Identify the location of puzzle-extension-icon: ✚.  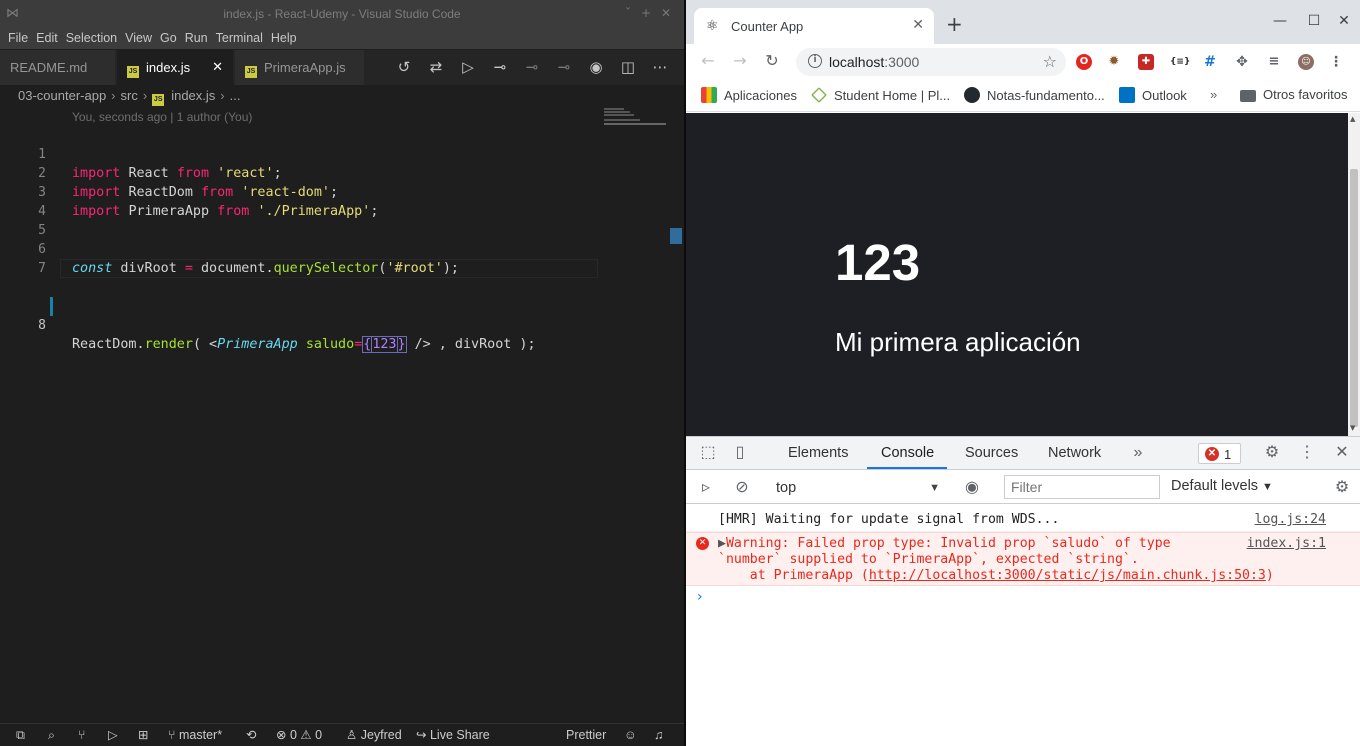
(1146, 62).